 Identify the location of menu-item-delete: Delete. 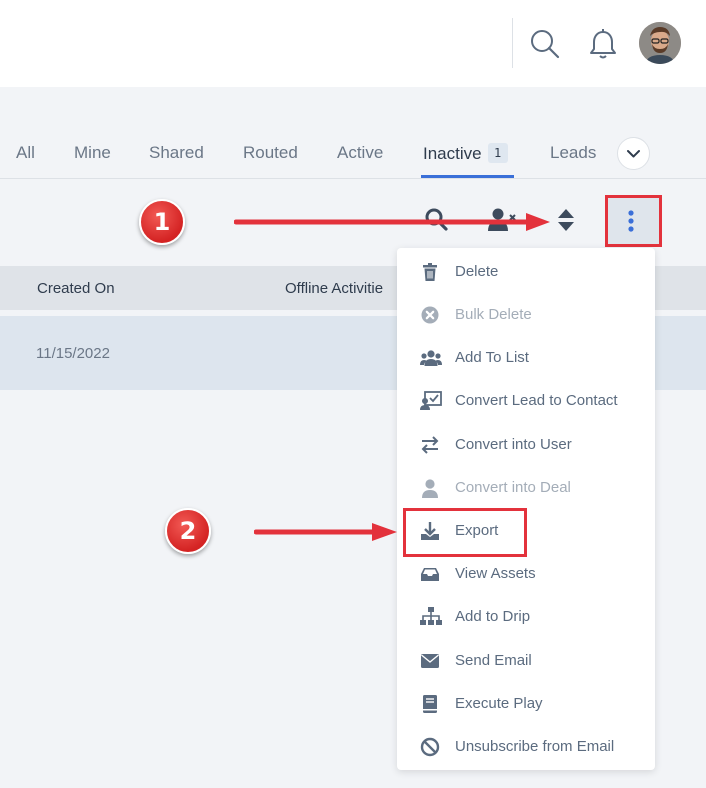
(526, 272).